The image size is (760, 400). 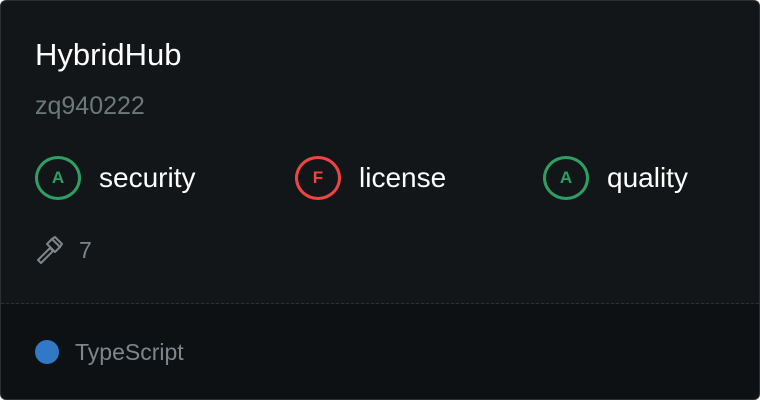 What do you see at coordinates (63, 250) in the screenshot?
I see `fork-stat: 7` at bounding box center [63, 250].